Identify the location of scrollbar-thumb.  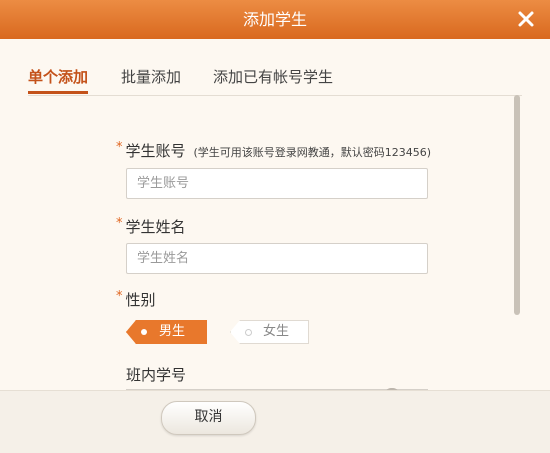
(517, 205).